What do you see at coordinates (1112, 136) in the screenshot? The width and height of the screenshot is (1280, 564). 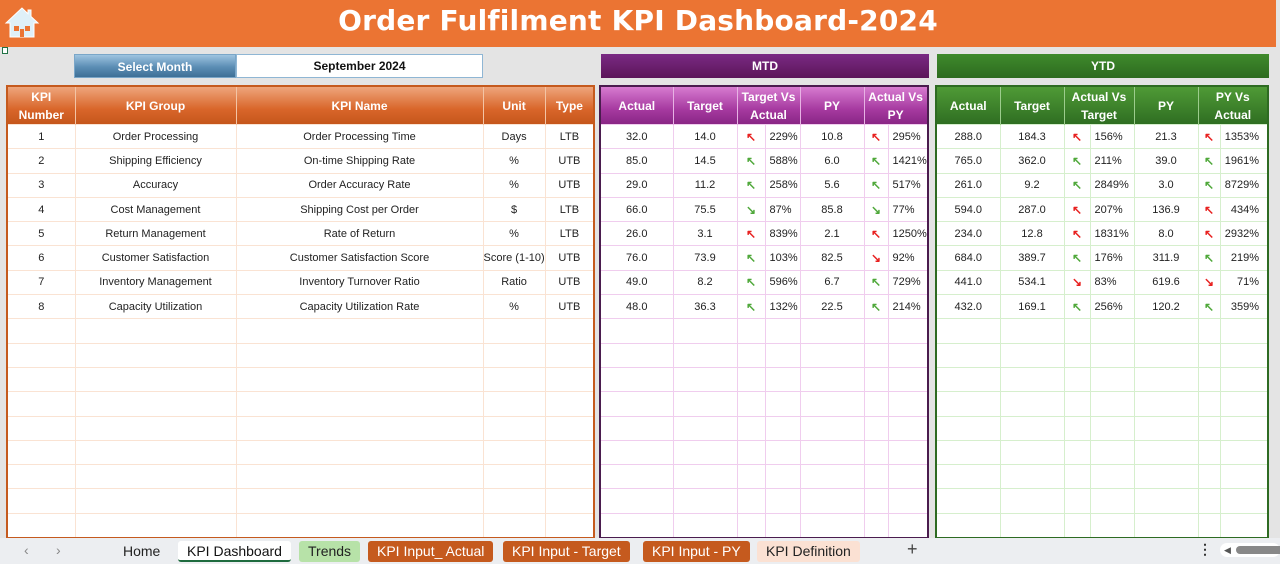 I see `ytd-actual-vs-target-cell: 156%` at bounding box center [1112, 136].